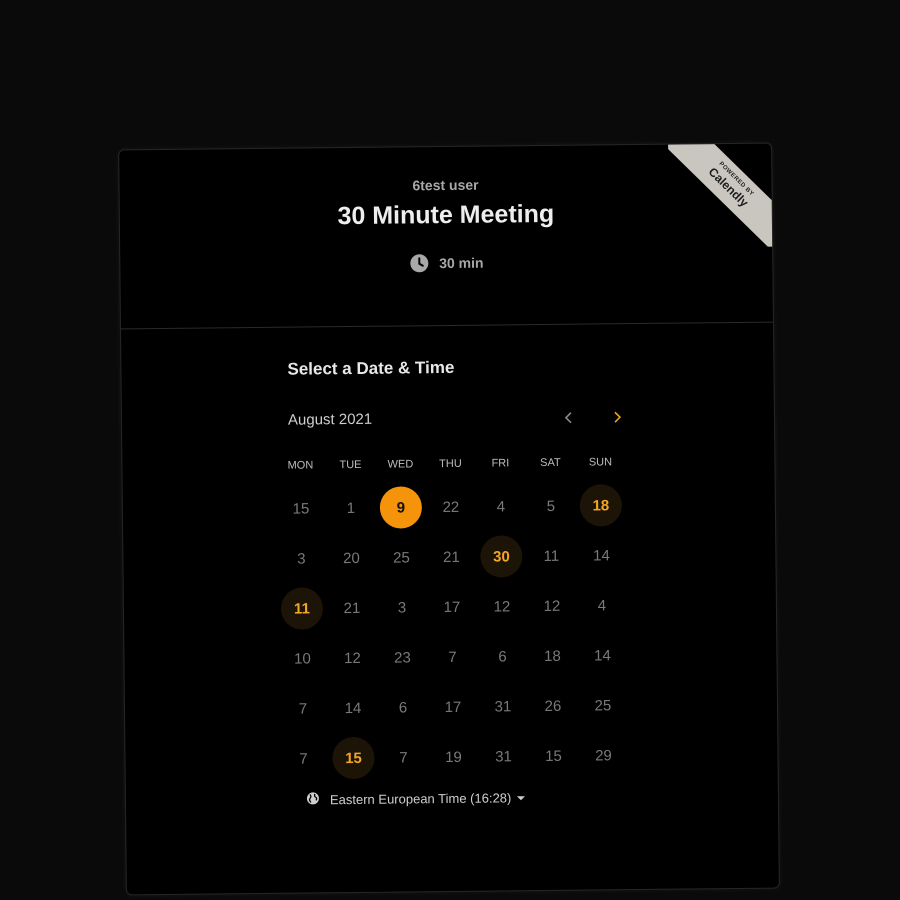 This screenshot has width=900, height=900. I want to click on weekday-label: WED, so click(400, 464).